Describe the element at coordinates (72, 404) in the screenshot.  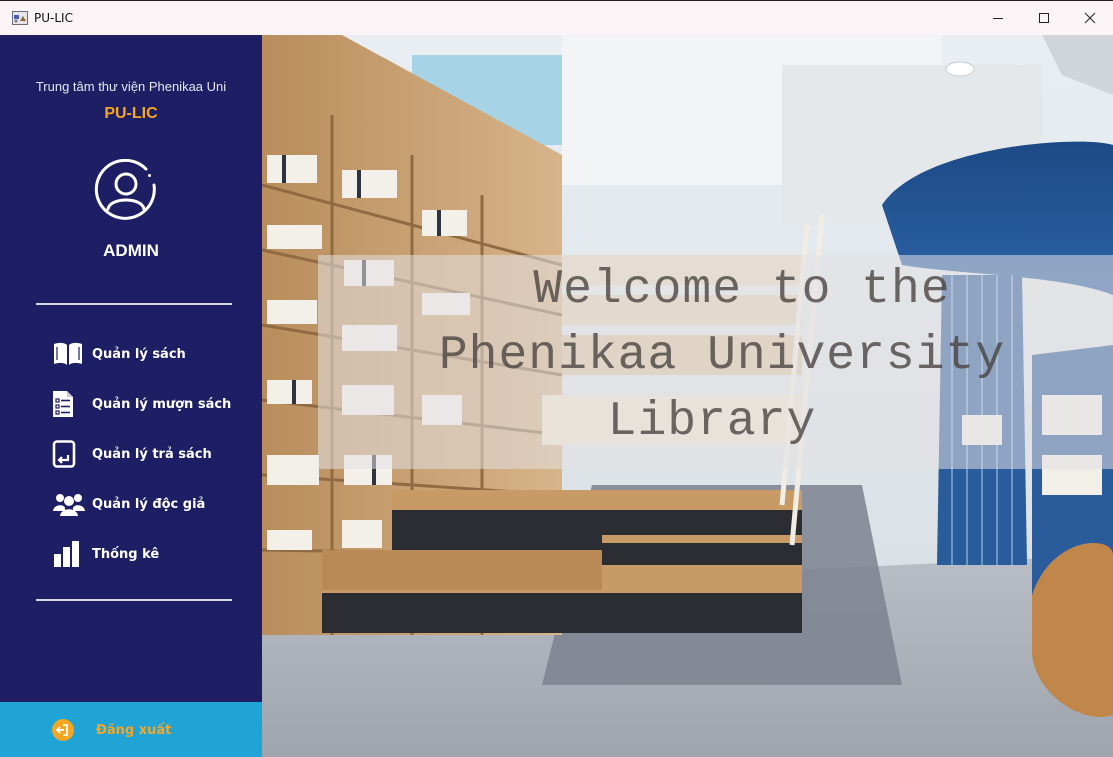
I see `document-list-icon` at that location.